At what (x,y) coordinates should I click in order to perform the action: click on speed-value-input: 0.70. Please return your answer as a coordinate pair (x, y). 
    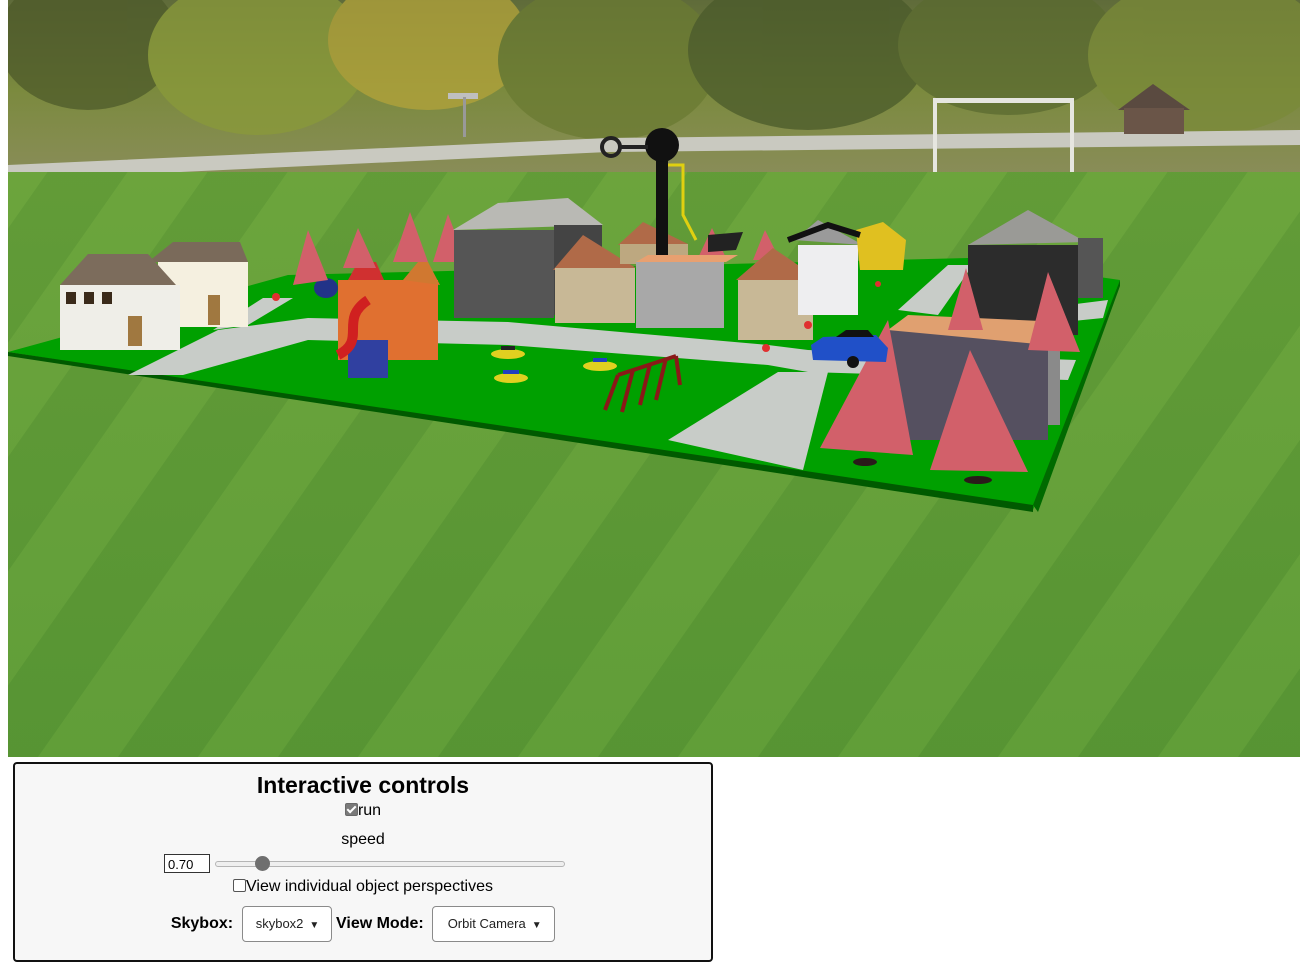
    Looking at the image, I should click on (187, 863).